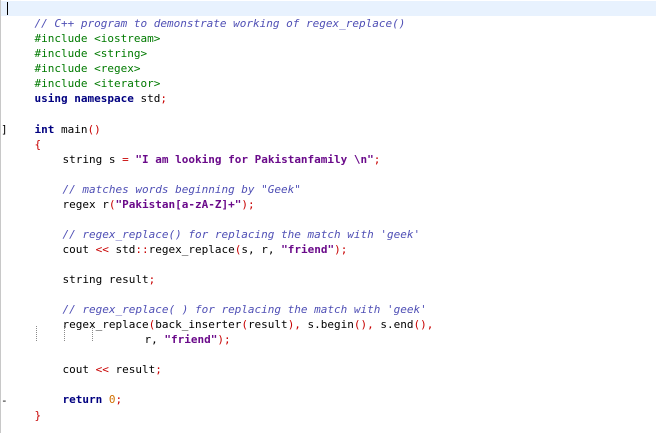  What do you see at coordinates (79, 391) in the screenshot?
I see `code-line-return: return 0;` at bounding box center [79, 391].